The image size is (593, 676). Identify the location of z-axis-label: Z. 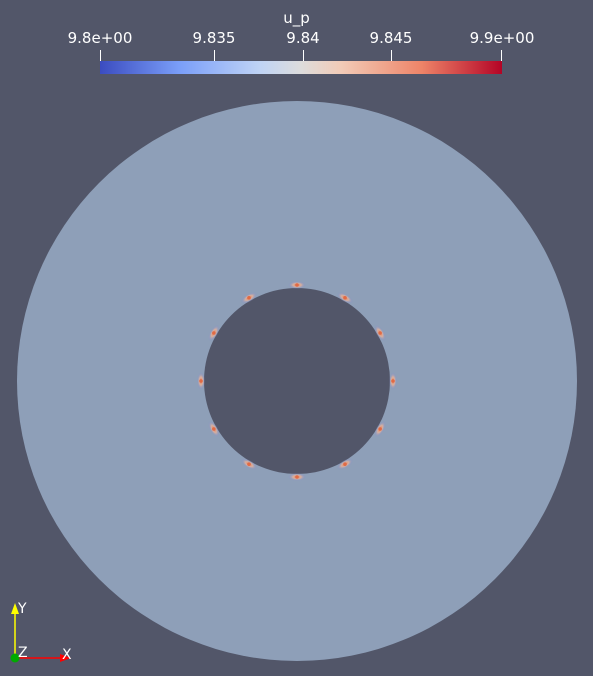
(23, 653).